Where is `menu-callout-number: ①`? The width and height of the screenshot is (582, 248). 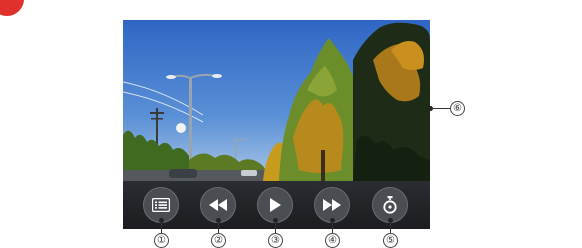
menu-callout-number: ① is located at coordinates (161, 240).